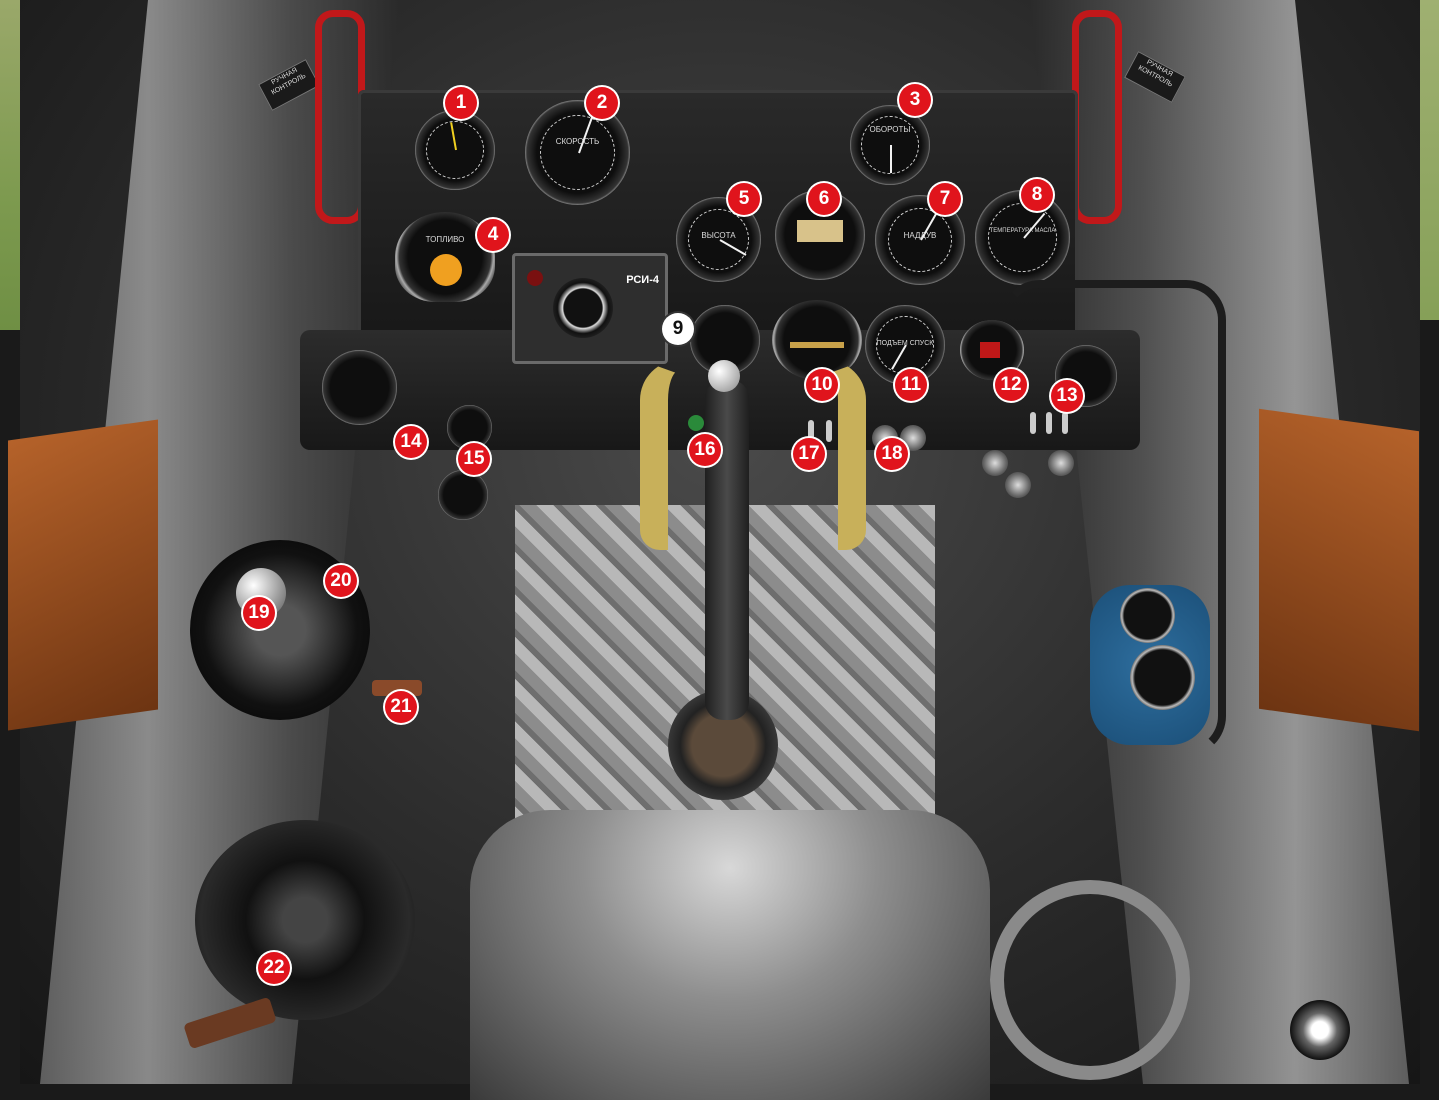 The height and width of the screenshot is (1100, 1439). Describe the element at coordinates (1113, 518) in the screenshot. I see `oxygen-hose` at that location.